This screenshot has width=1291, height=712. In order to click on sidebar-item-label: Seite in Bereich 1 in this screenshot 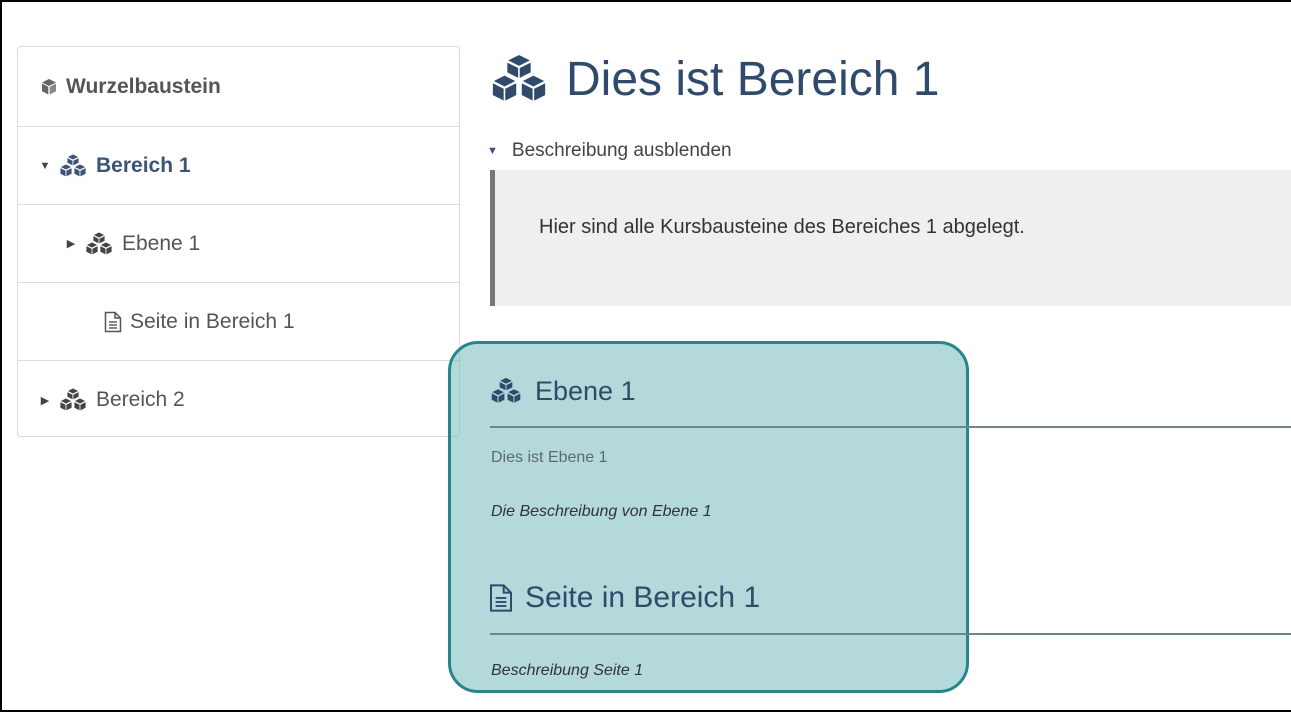, I will do `click(212, 321)`.